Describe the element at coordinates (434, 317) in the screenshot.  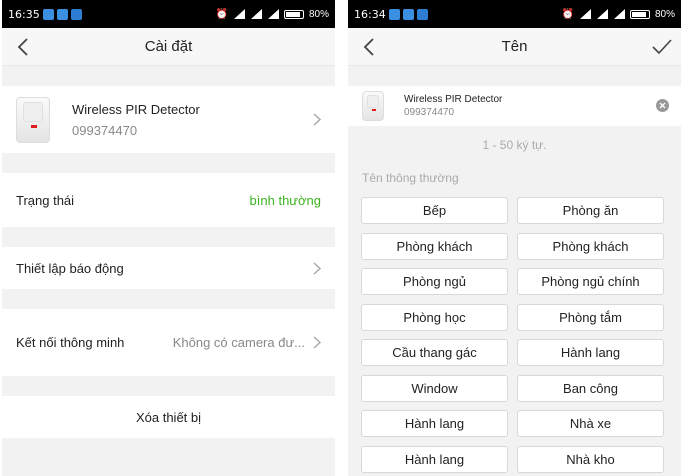
I see `name-chip: Phòng học` at that location.